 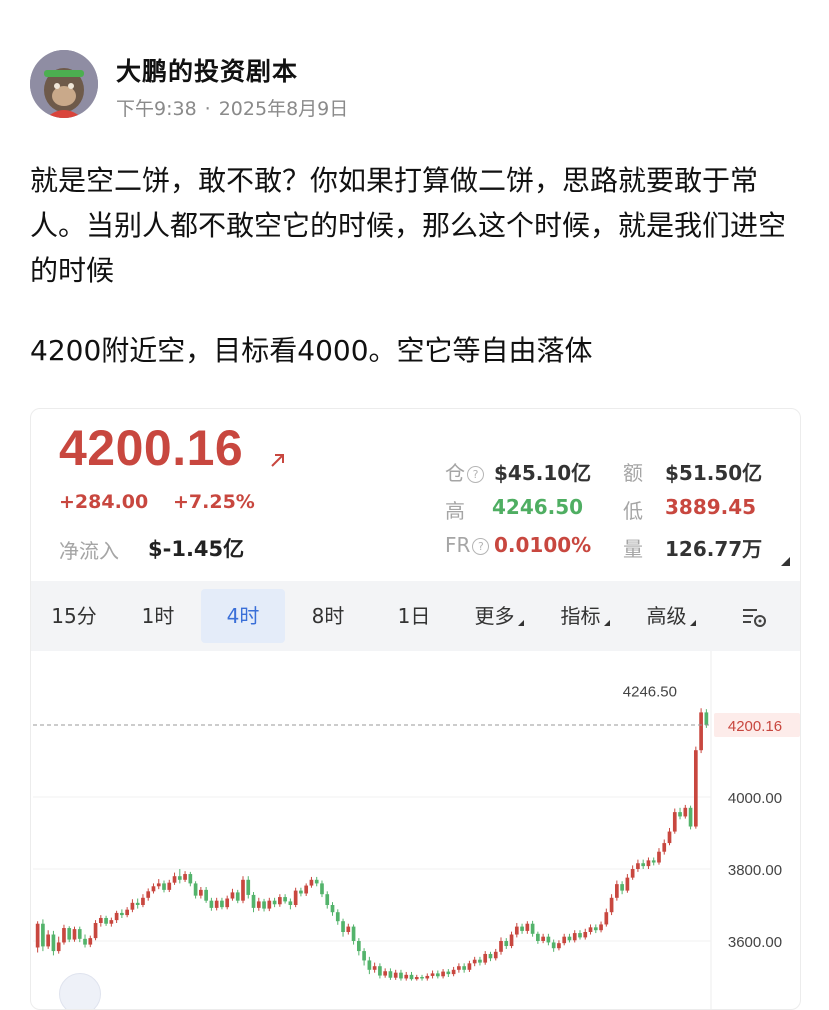 I want to click on tab-1h: 1时, so click(x=158, y=616).